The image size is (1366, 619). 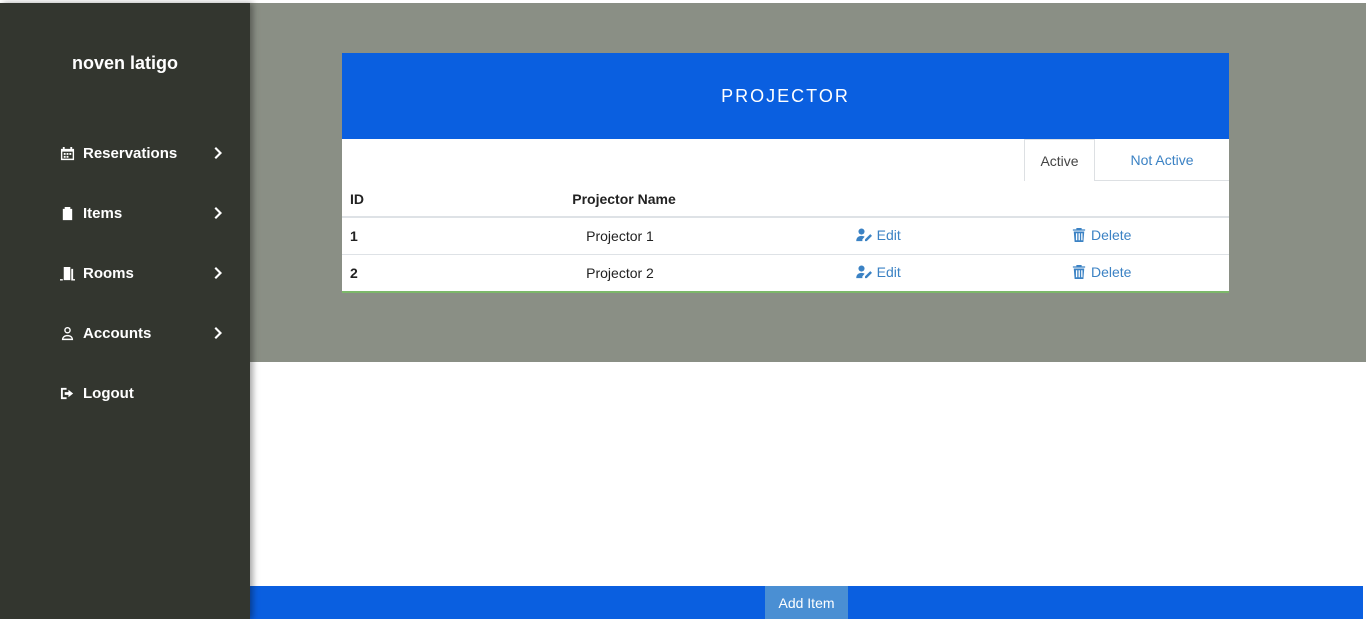 I want to click on sidebar-item-logout: Logout, so click(x=145, y=393).